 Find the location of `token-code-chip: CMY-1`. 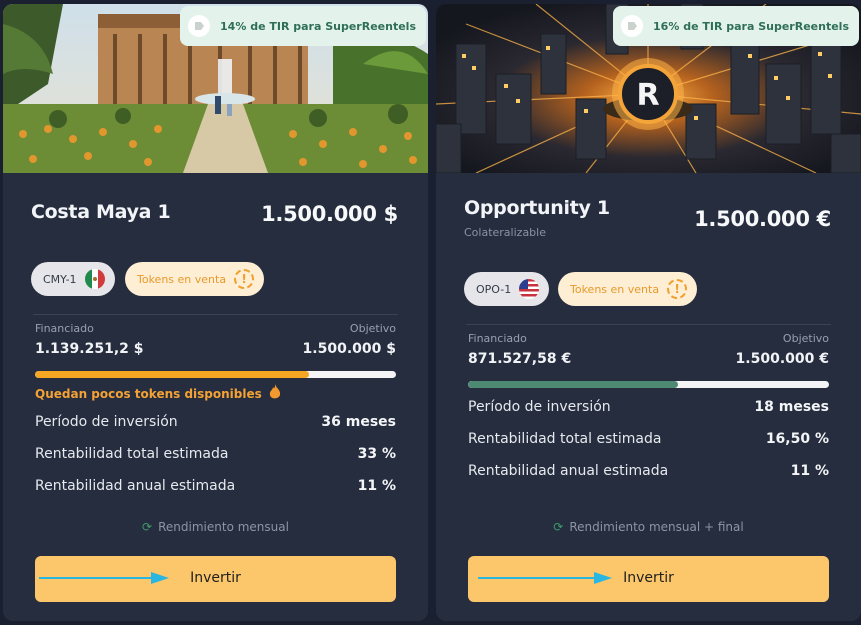

token-code-chip: CMY-1 is located at coordinates (73, 279).